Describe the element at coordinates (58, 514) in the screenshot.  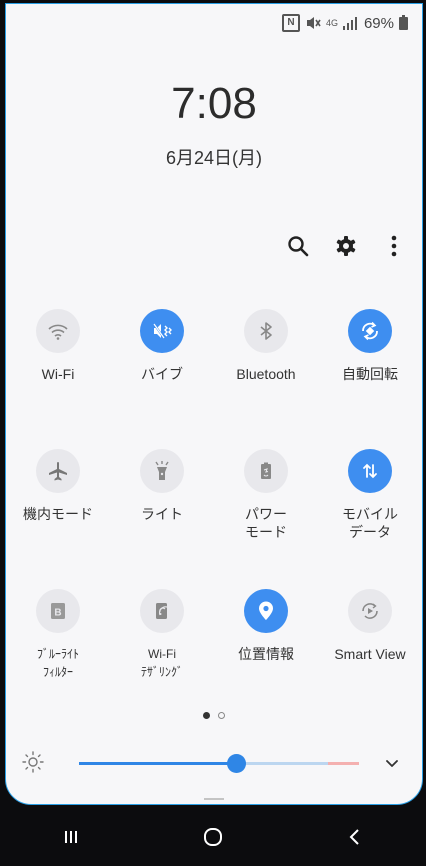
I see `tile-label: 機内モード` at that location.